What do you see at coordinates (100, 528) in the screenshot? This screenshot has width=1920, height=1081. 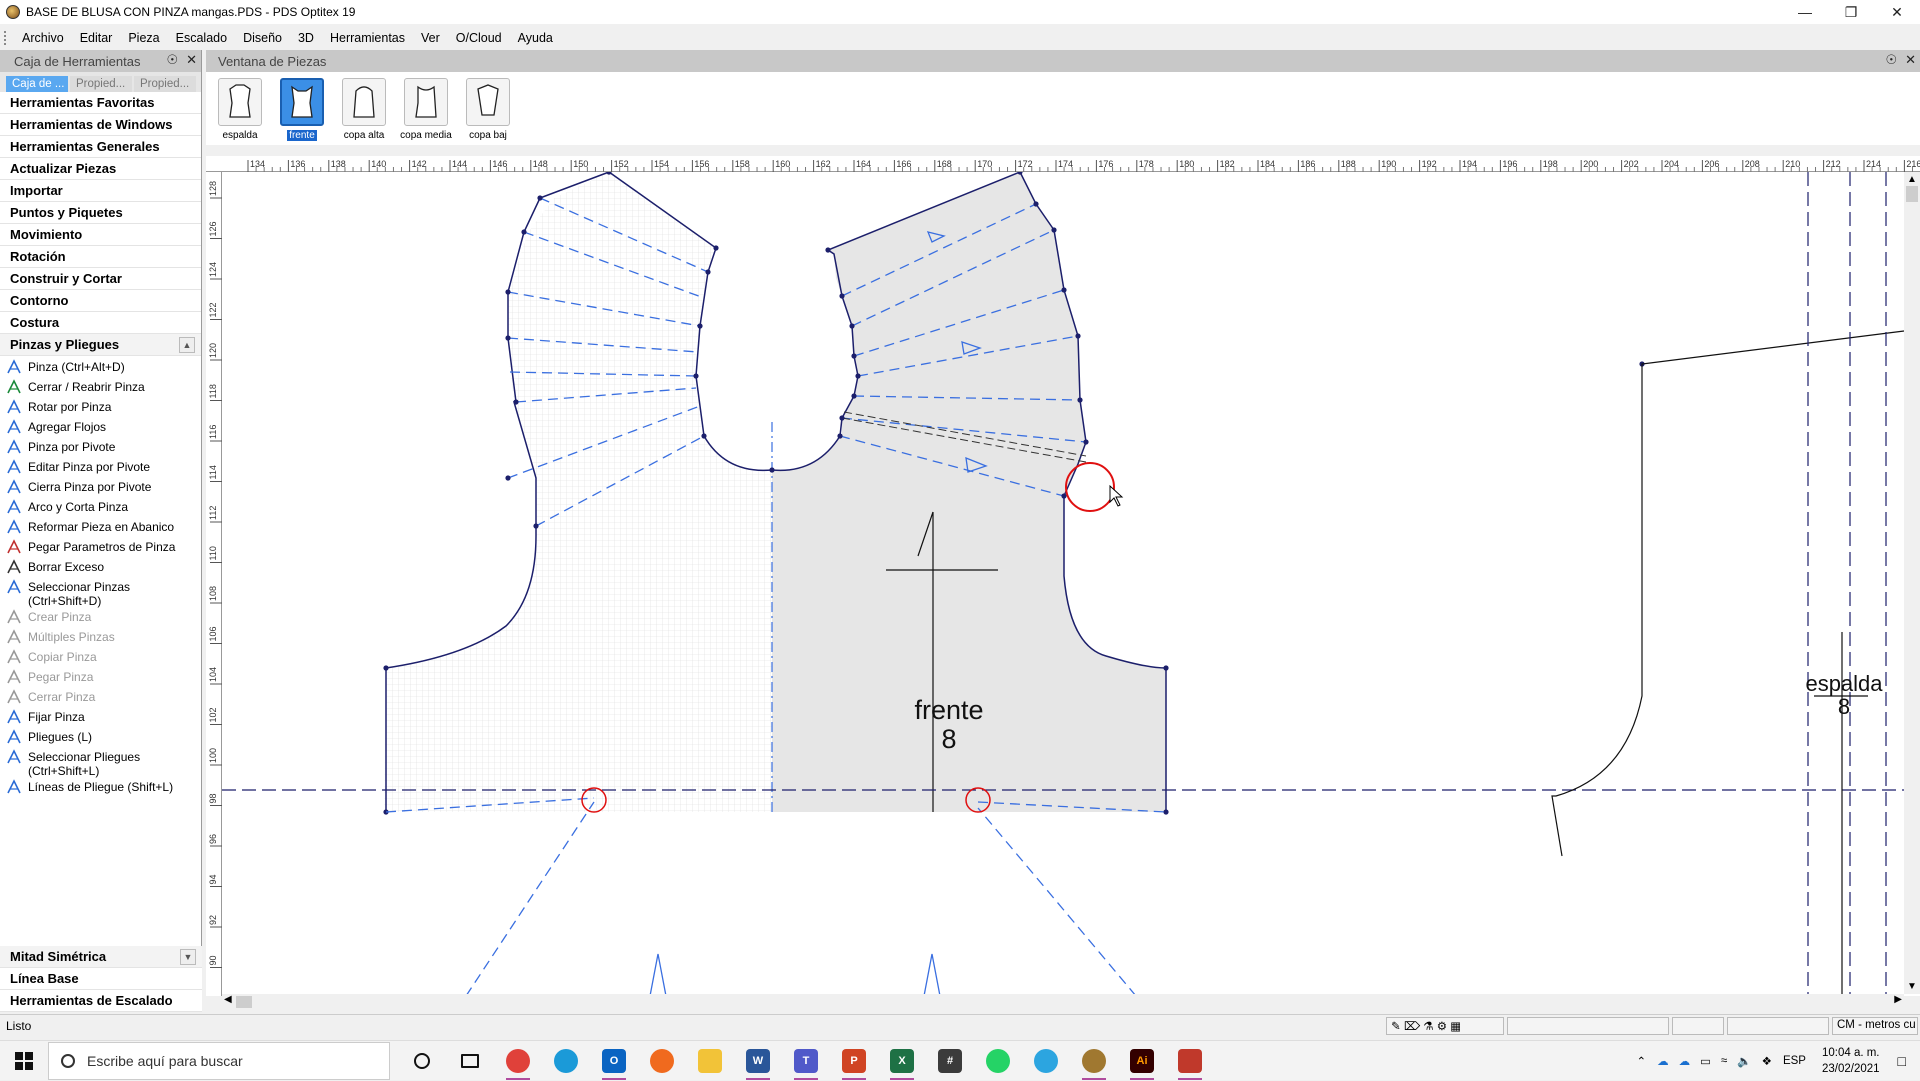 I see `tool-8: Reformar Pieza en Abanico` at bounding box center [100, 528].